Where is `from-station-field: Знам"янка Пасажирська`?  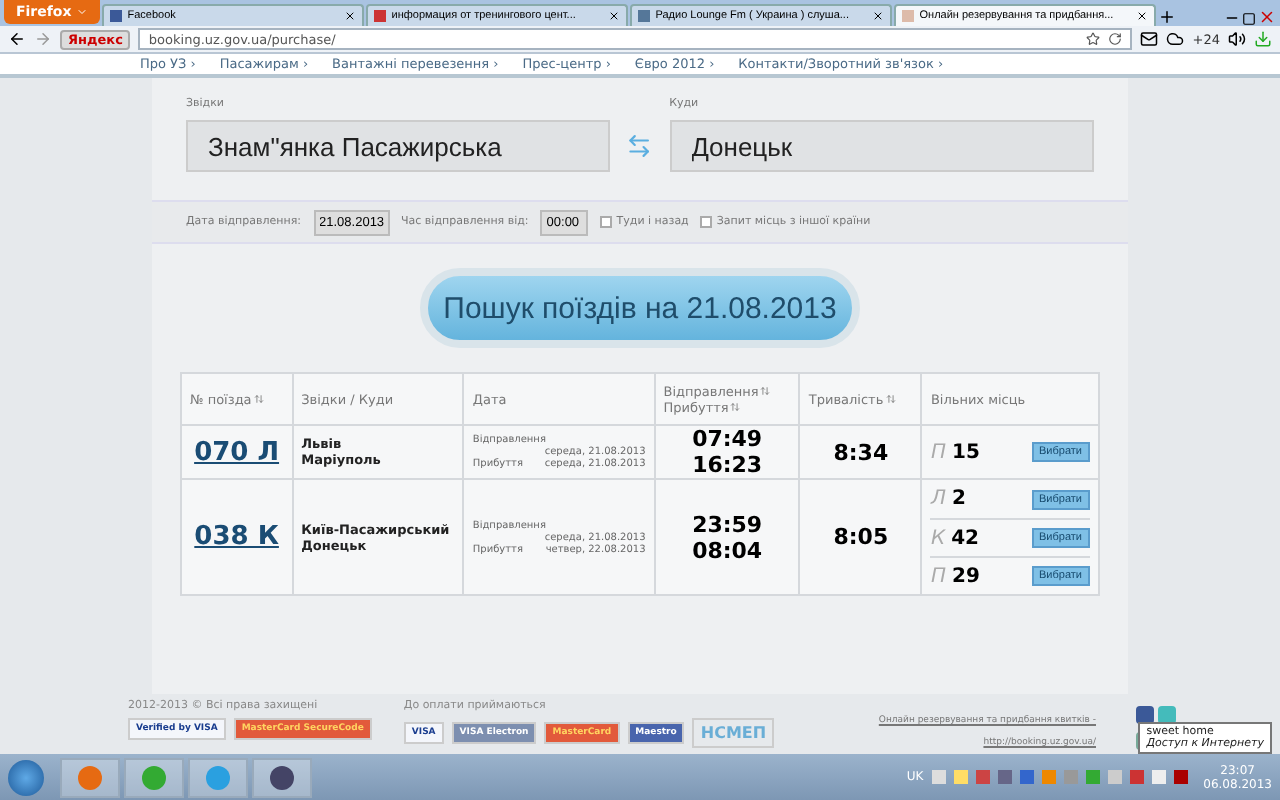
from-station-field: Знам"янка Пасажирська is located at coordinates (398, 146).